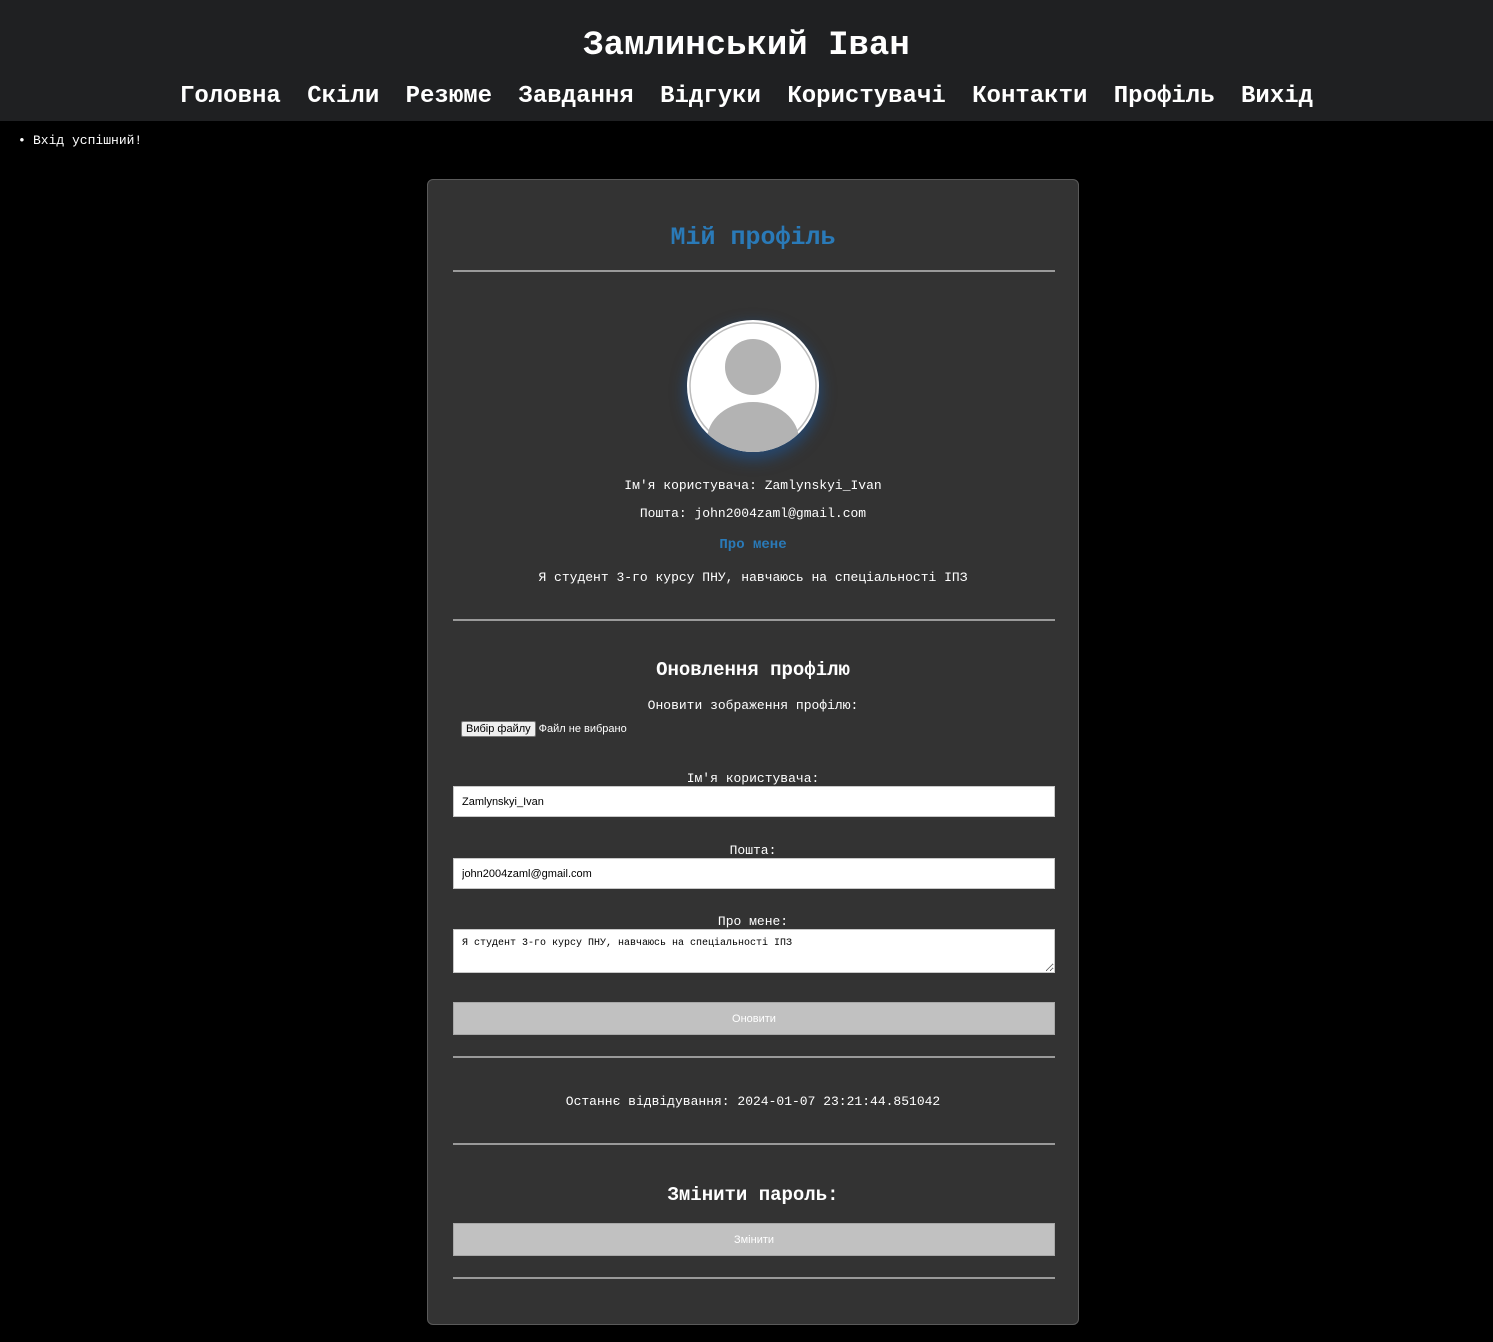 This screenshot has width=1493, height=1342. Describe the element at coordinates (582, 729) in the screenshot. I see `file-status: Файл не вибрано` at that location.